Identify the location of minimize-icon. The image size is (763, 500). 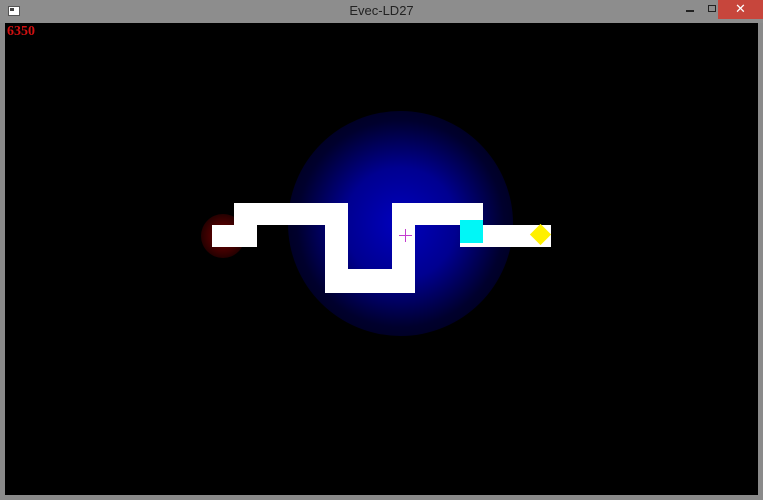
(690, 11).